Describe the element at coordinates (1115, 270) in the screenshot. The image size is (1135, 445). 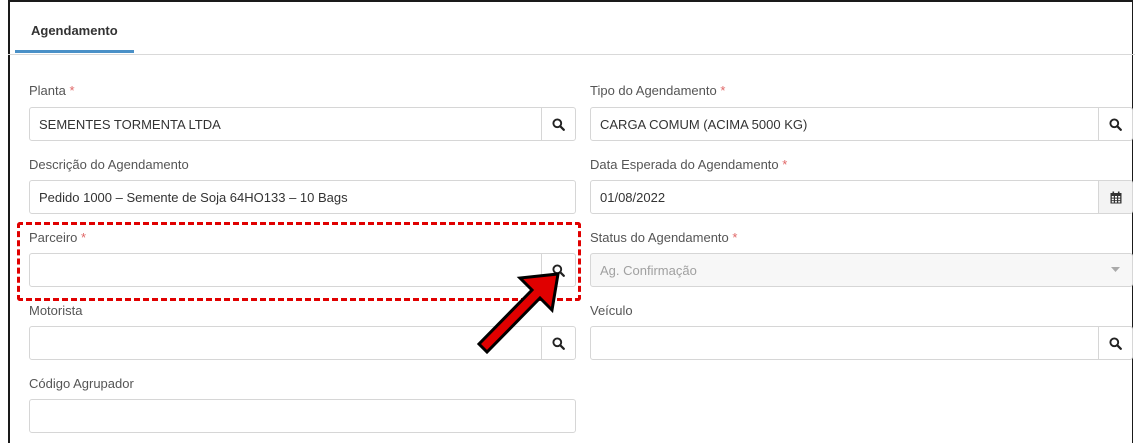
I see `caret-down-icon` at that location.